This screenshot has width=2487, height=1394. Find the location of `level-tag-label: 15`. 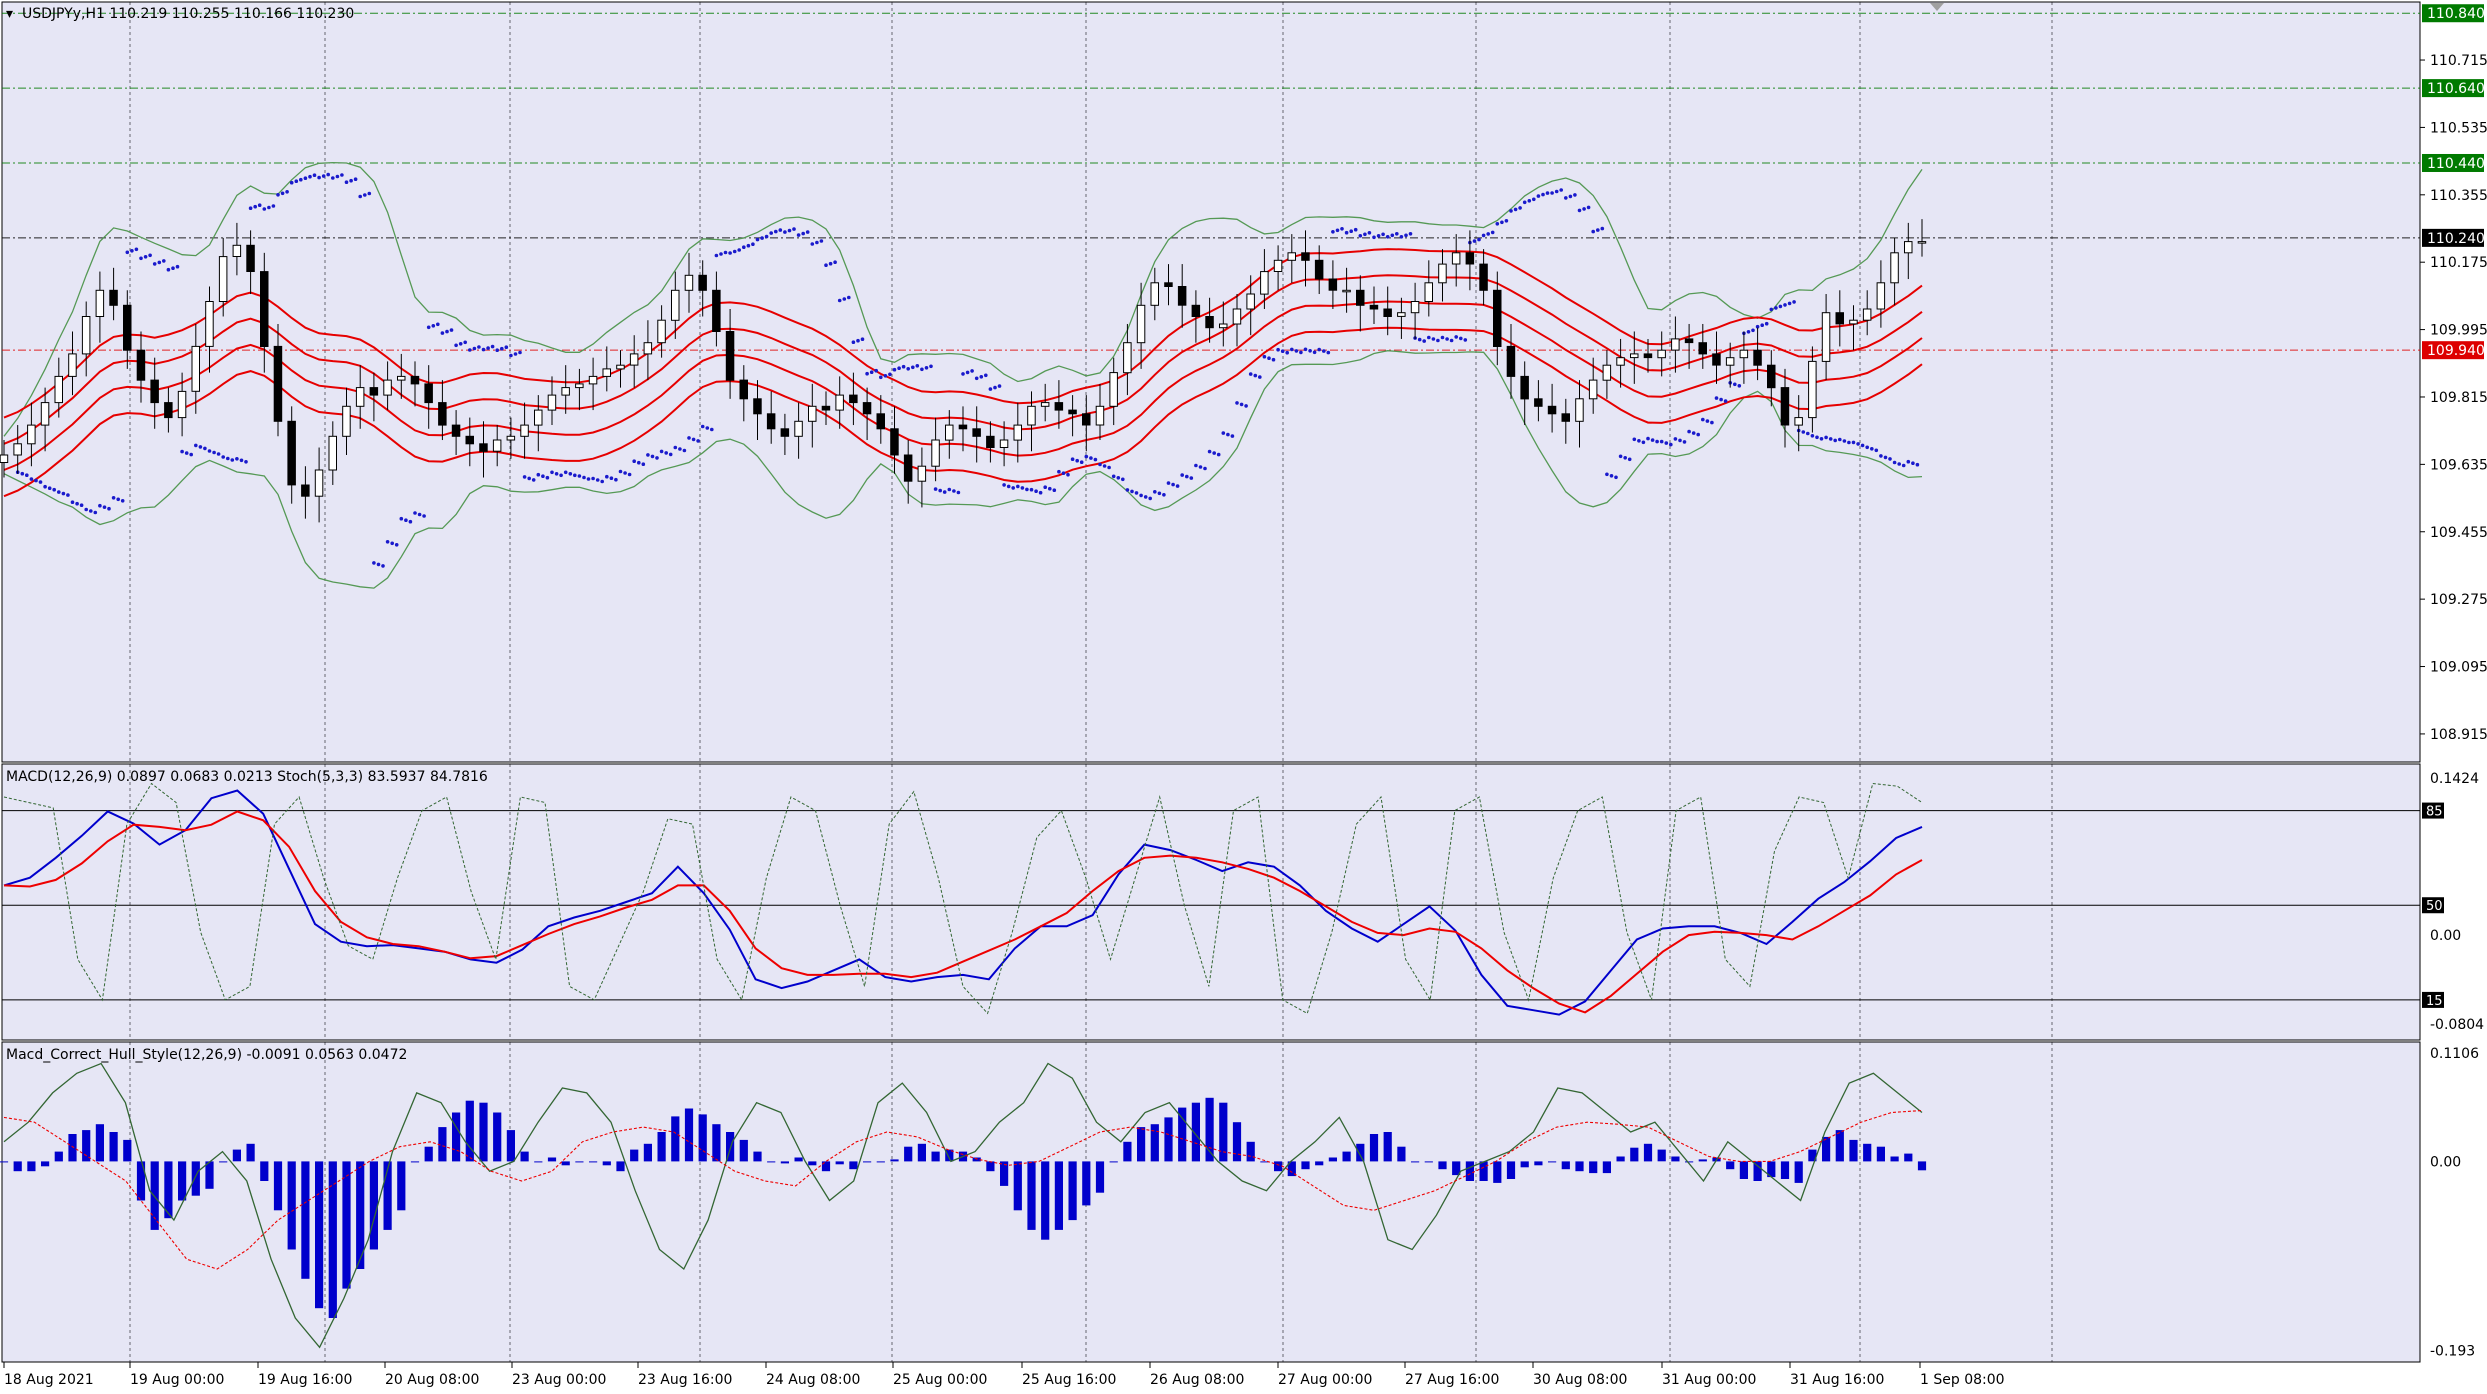

level-tag-label: 15 is located at coordinates (2434, 1001).